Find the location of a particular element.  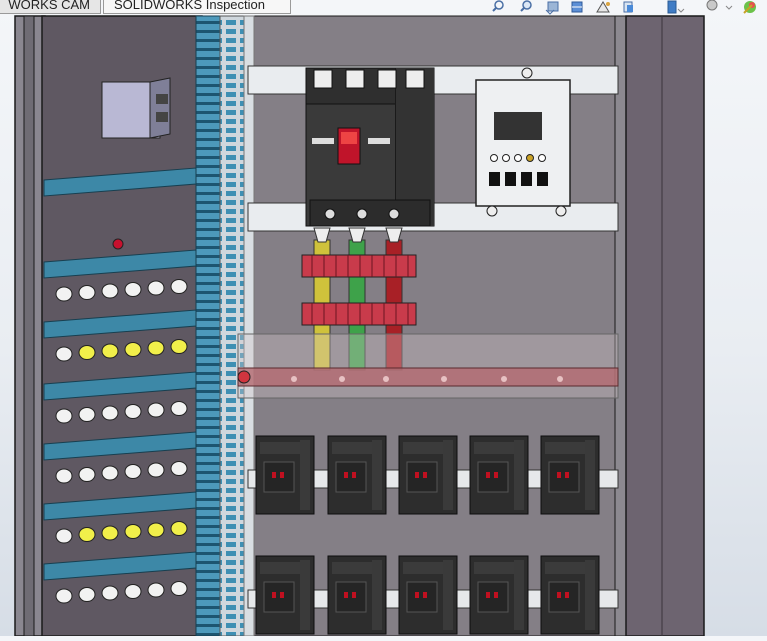

main-circuit-breaker is located at coordinates (370, 147).